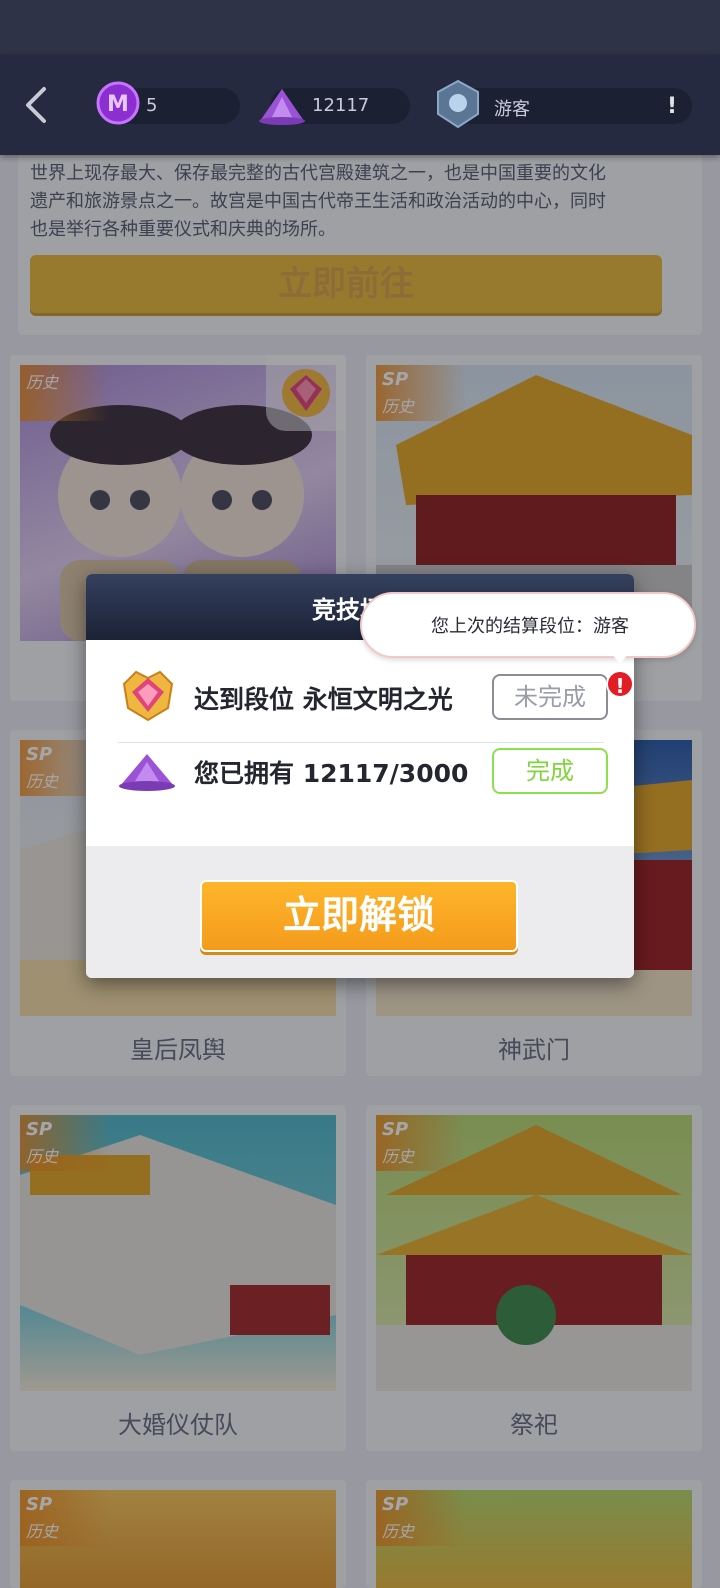  I want to click on tooltip-text: 您上次的结算段位：游客, so click(530, 626).